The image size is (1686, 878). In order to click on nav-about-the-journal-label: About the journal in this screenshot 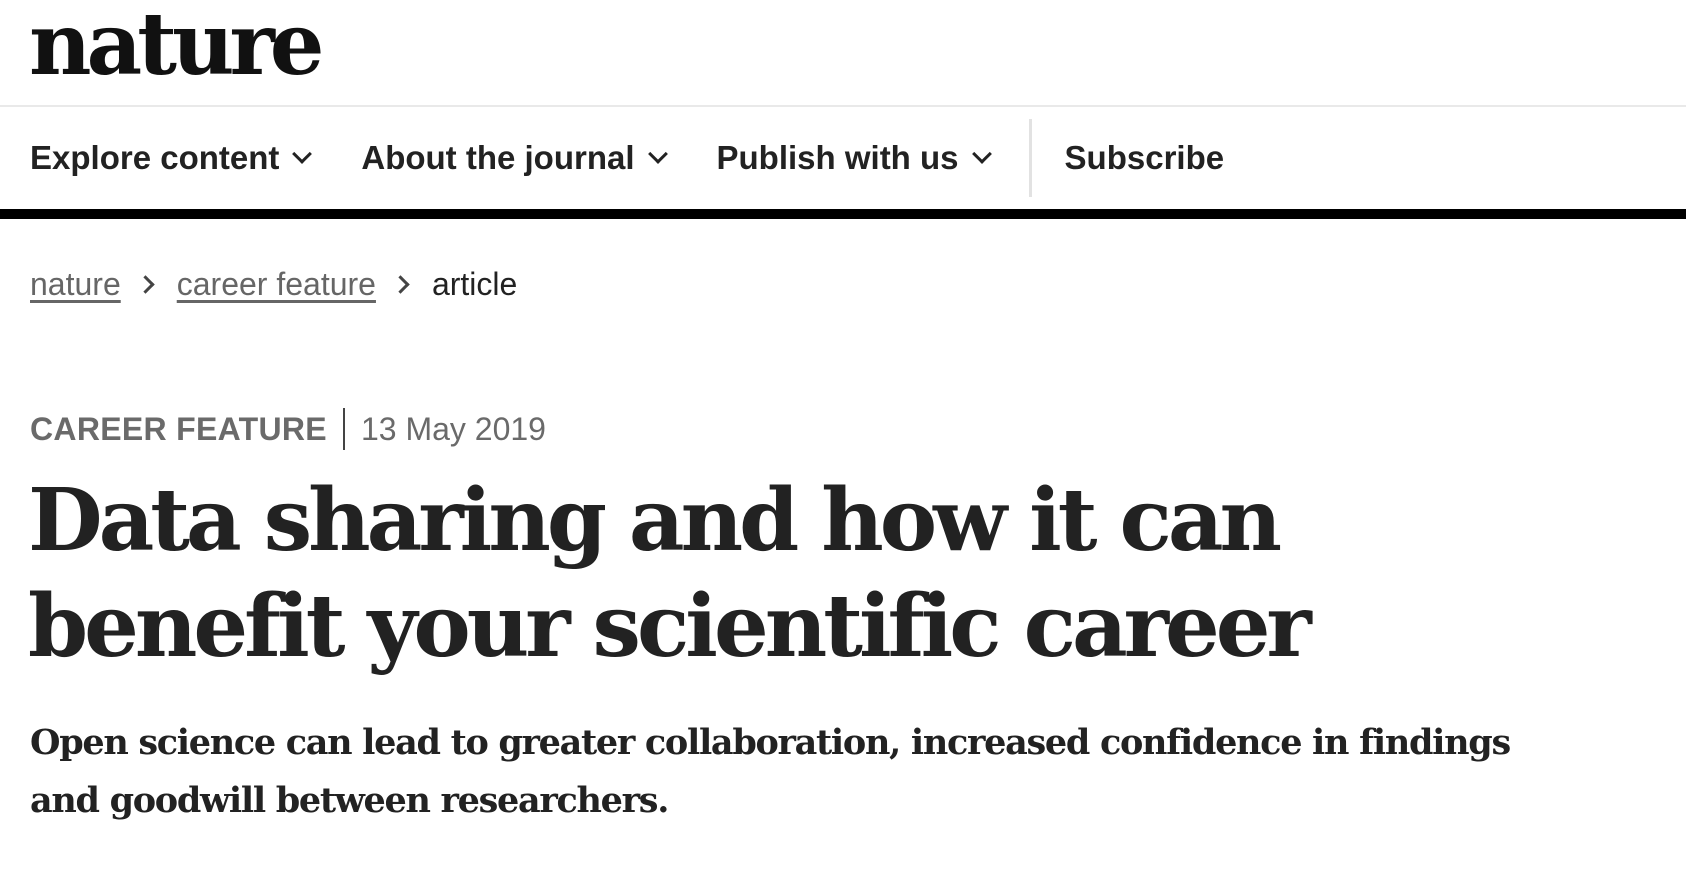, I will do `click(498, 157)`.